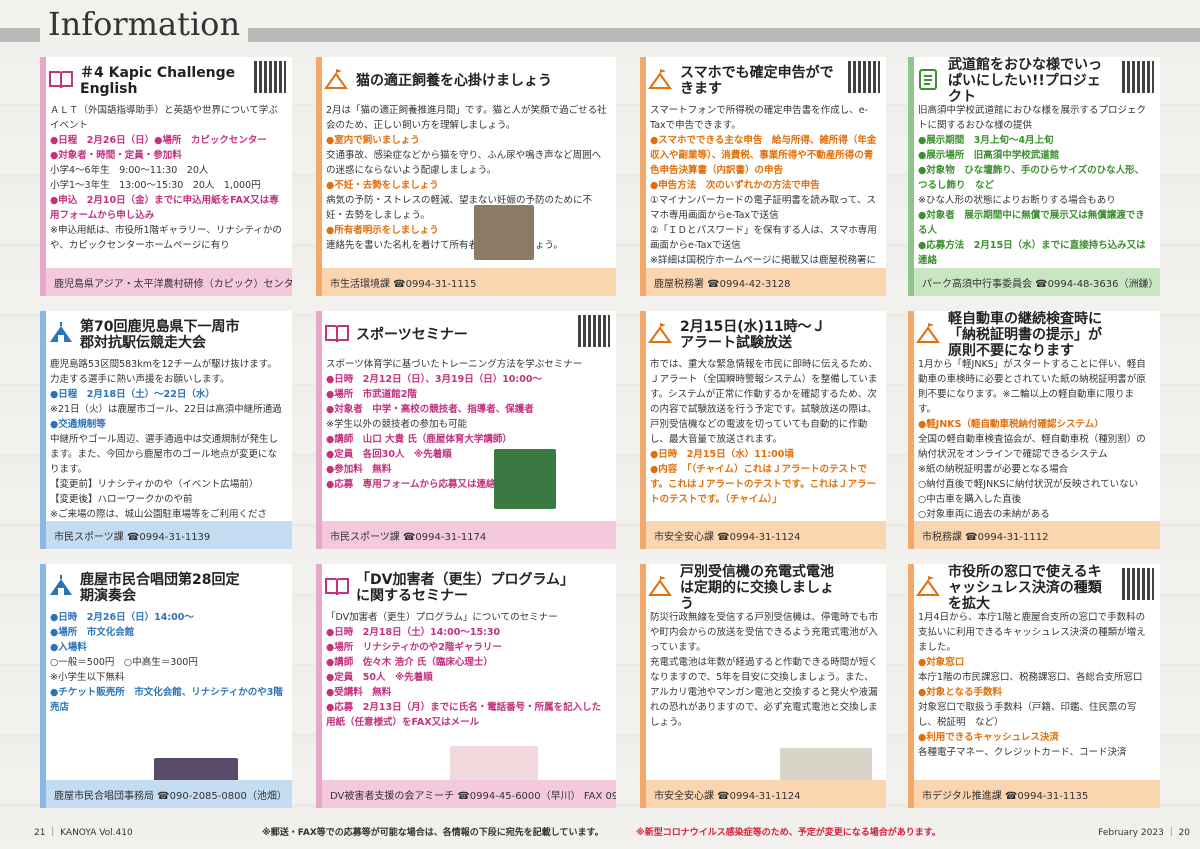  Describe the element at coordinates (1014, 81) in the screenshot. I see `card-title: 武道館をおひな様でいっぱいにしたい!!プロジェクト` at that location.